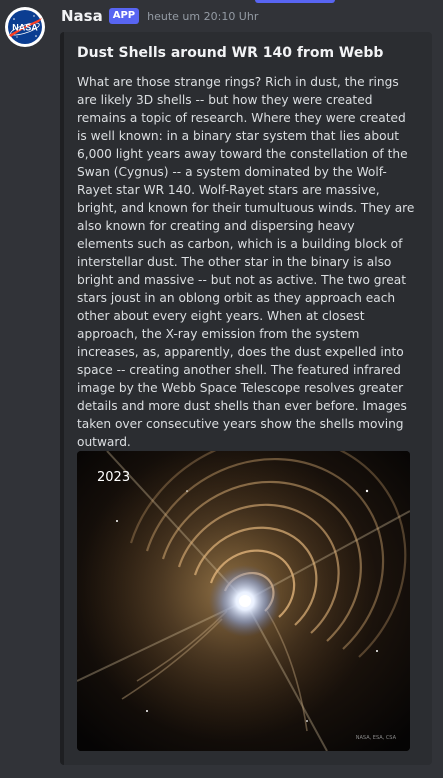 This screenshot has width=443, height=778. I want to click on author-name: Nasa, so click(82, 16).